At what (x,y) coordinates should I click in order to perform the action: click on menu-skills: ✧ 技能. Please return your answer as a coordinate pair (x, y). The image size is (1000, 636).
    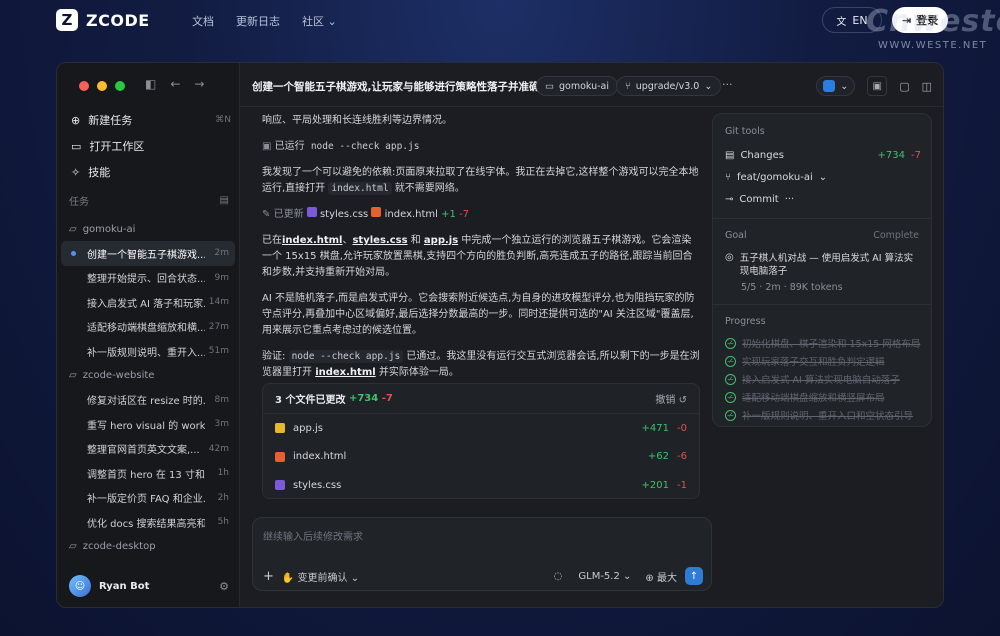
    Looking at the image, I should click on (150, 172).